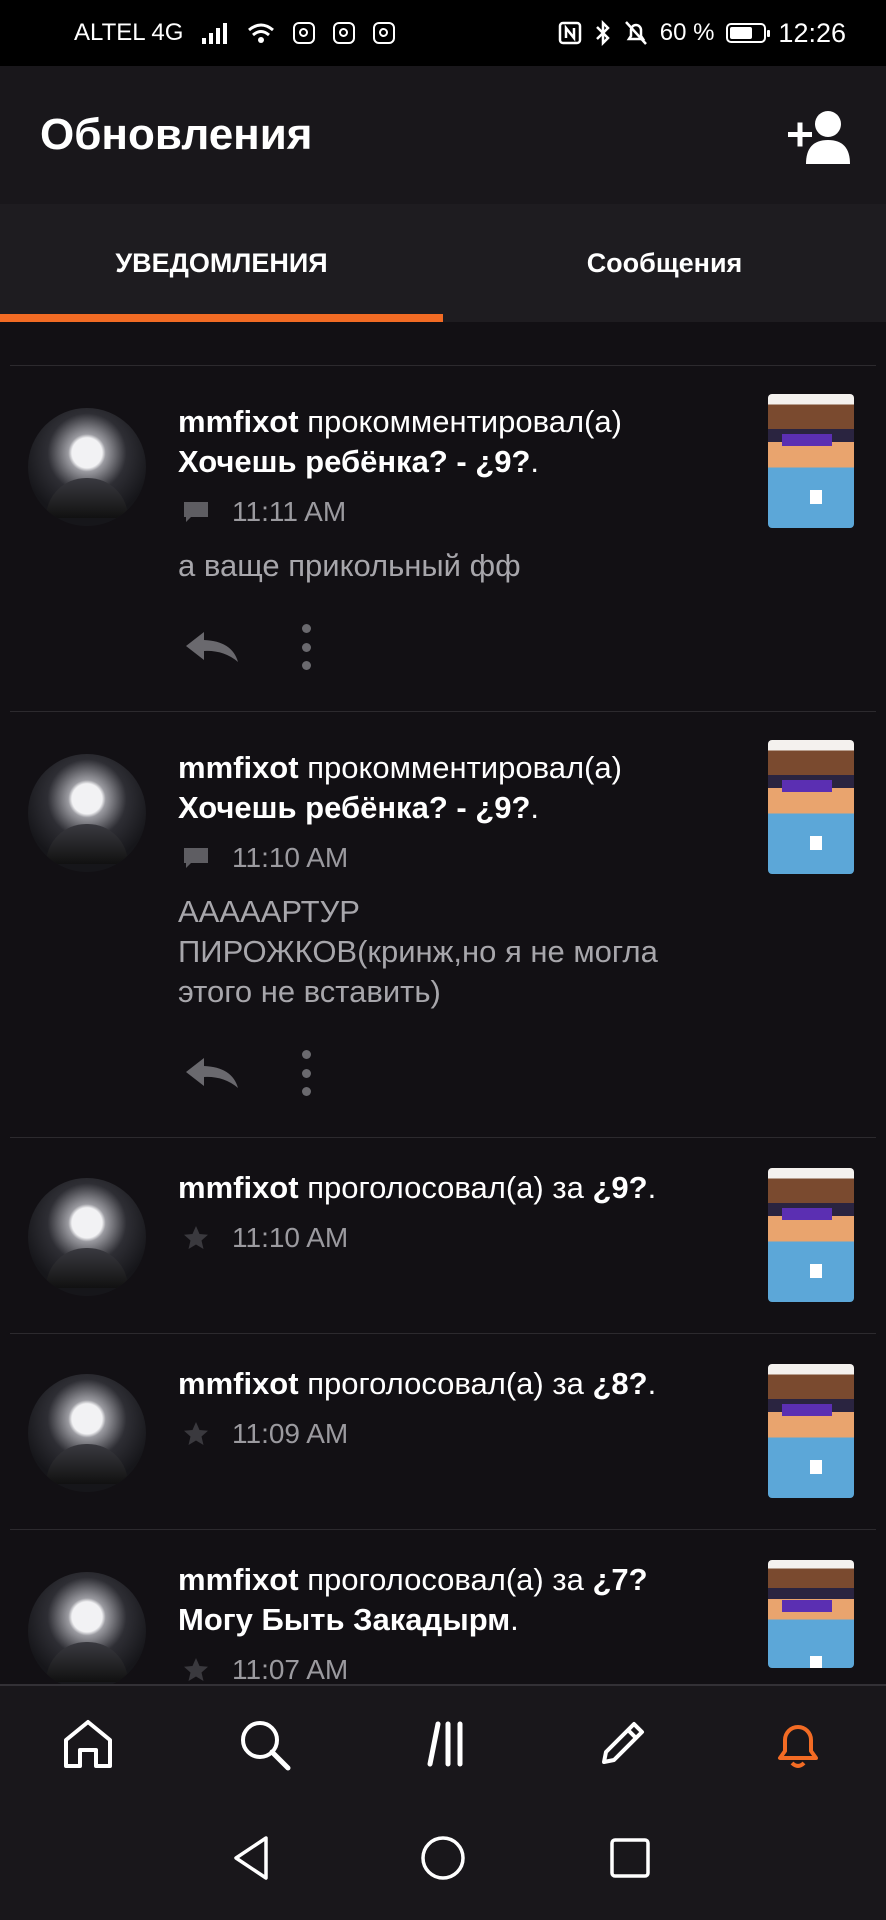 The image size is (886, 1920). What do you see at coordinates (687, 32) in the screenshot?
I see `battery-percent: 60 %` at bounding box center [687, 32].